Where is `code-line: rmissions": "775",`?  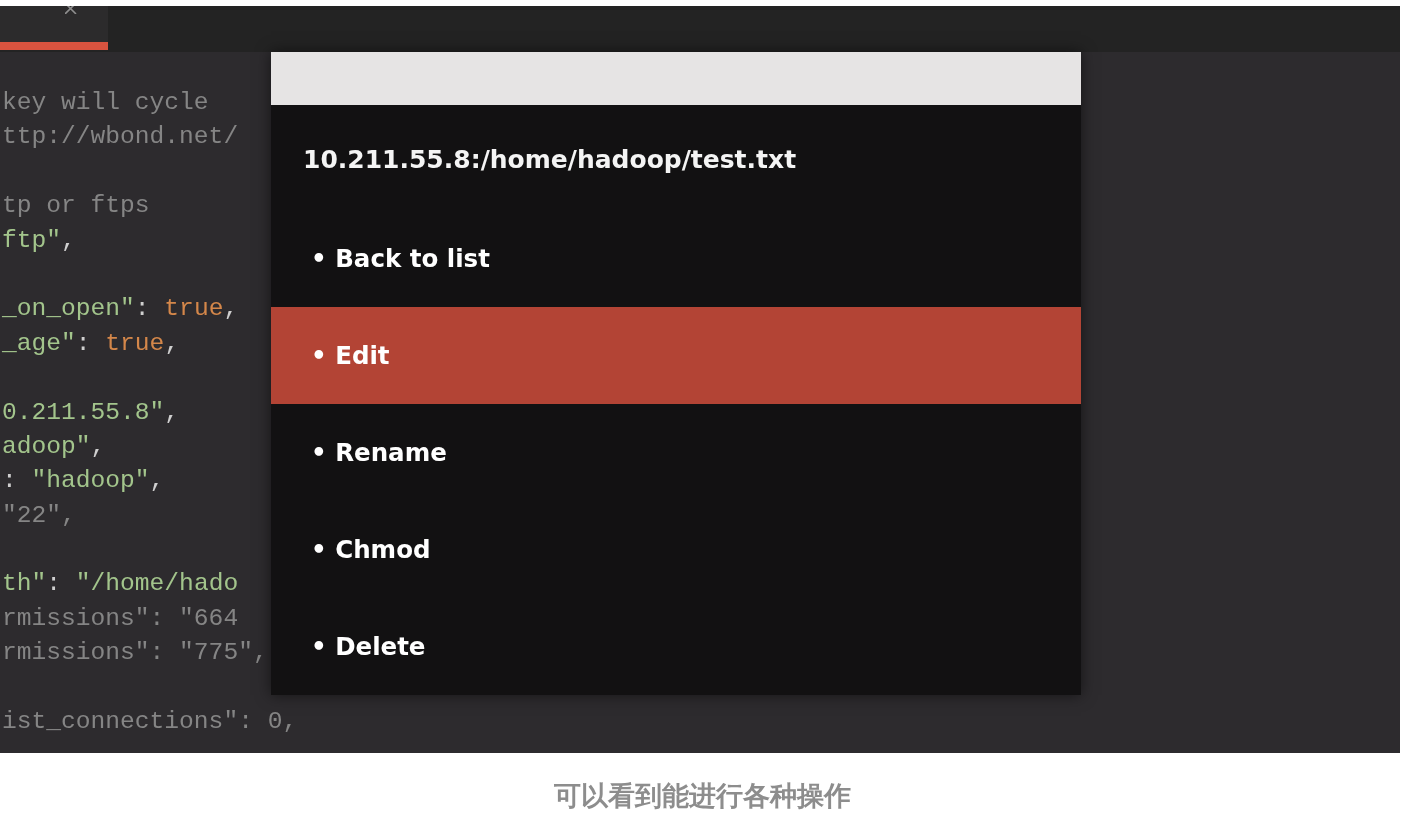 code-line: rmissions": "775", is located at coordinates (135, 653).